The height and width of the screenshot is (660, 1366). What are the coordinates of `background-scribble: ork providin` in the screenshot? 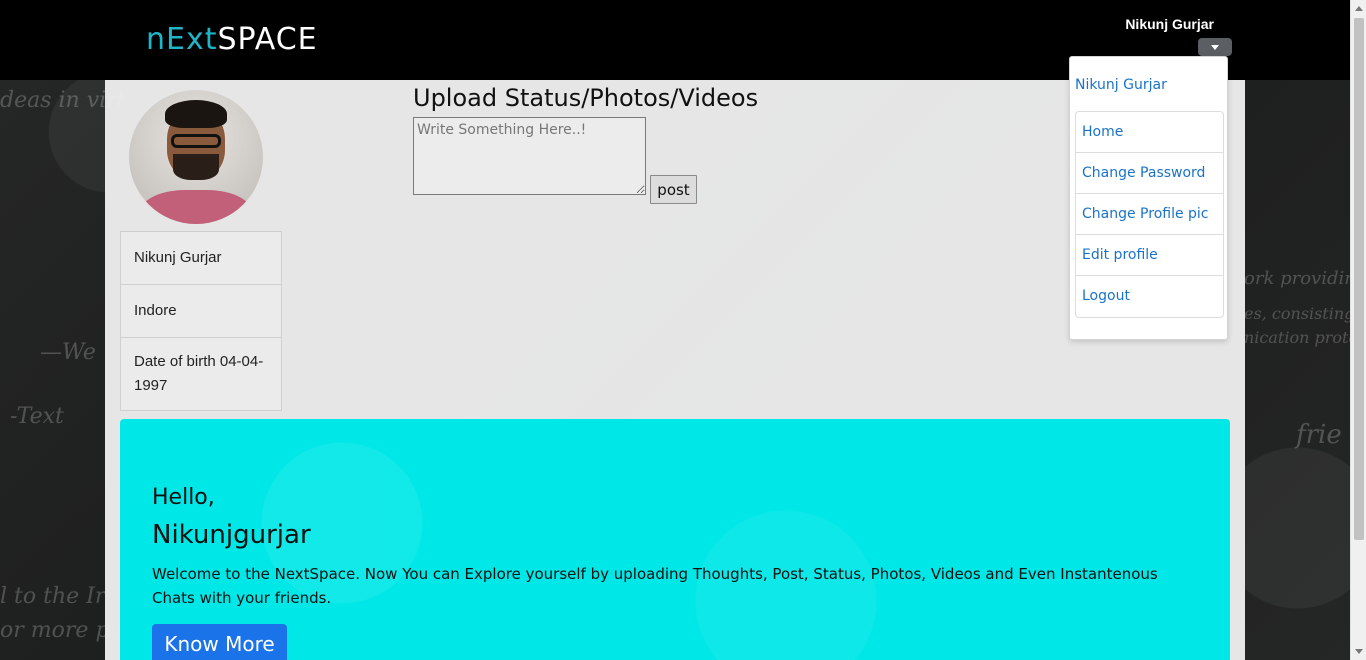 It's located at (1300, 278).